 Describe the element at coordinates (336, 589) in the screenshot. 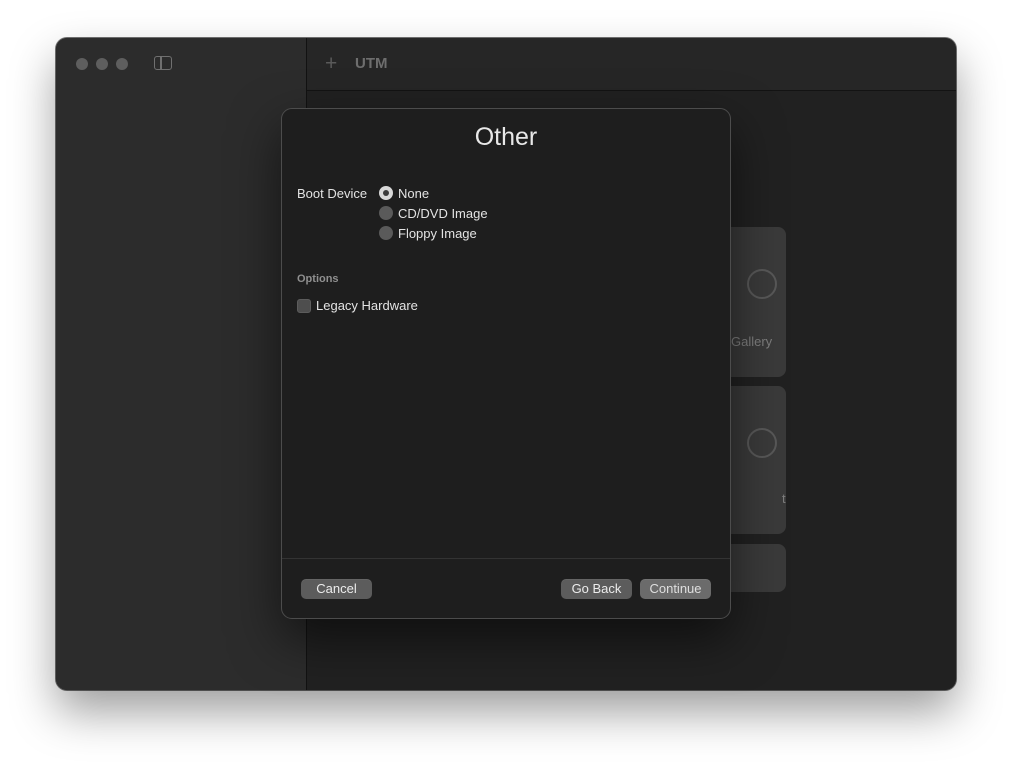

I see `cancel-button: Cancel` at that location.